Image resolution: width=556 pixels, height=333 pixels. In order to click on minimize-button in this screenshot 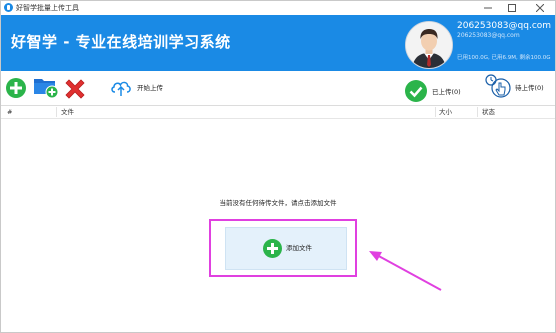, I will do `click(488, 8)`.